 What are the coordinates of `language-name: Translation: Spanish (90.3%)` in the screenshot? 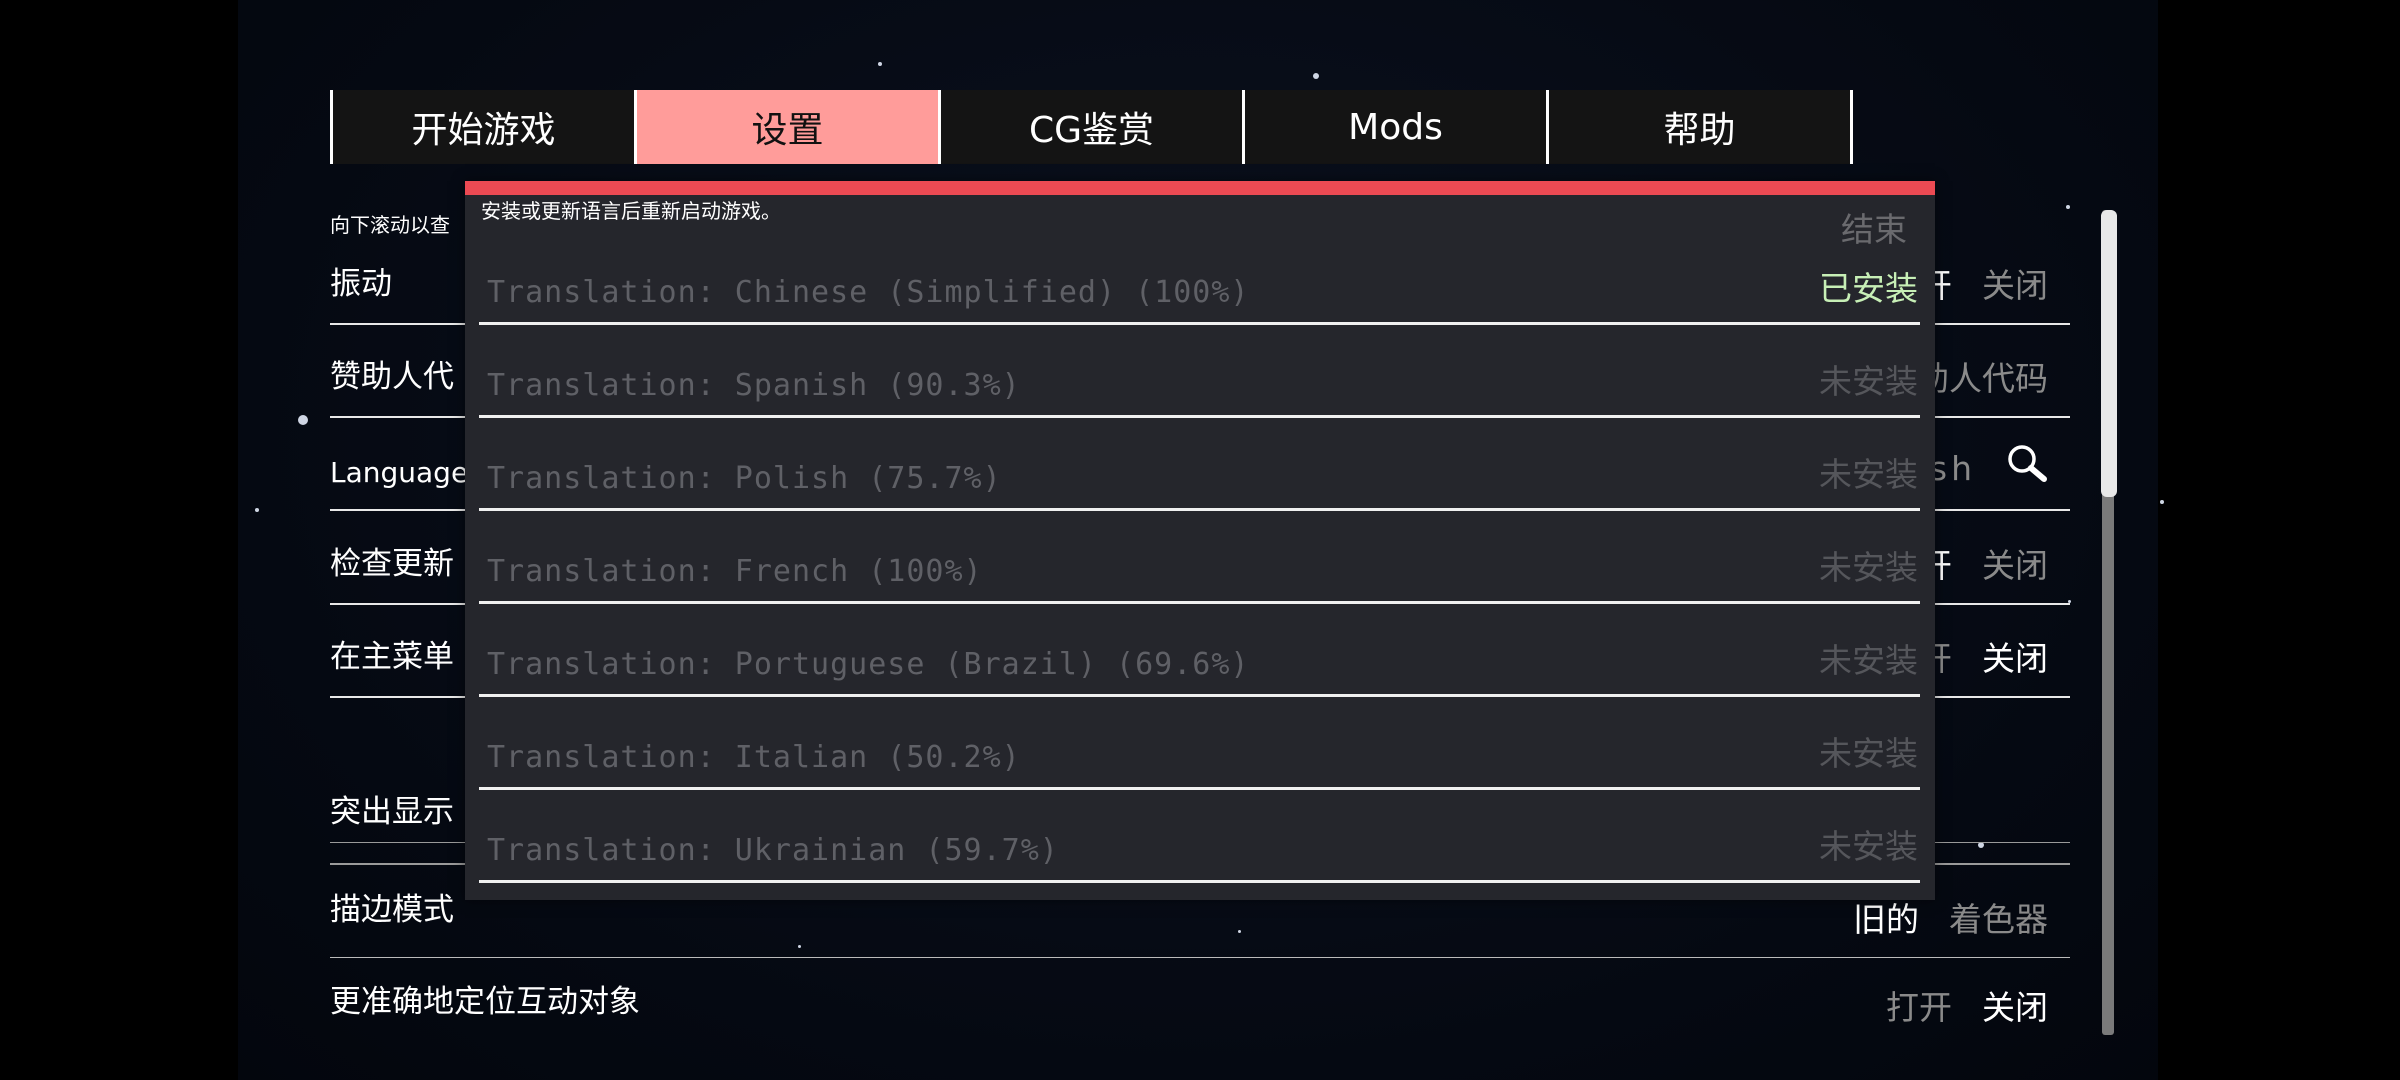 It's located at (754, 385).